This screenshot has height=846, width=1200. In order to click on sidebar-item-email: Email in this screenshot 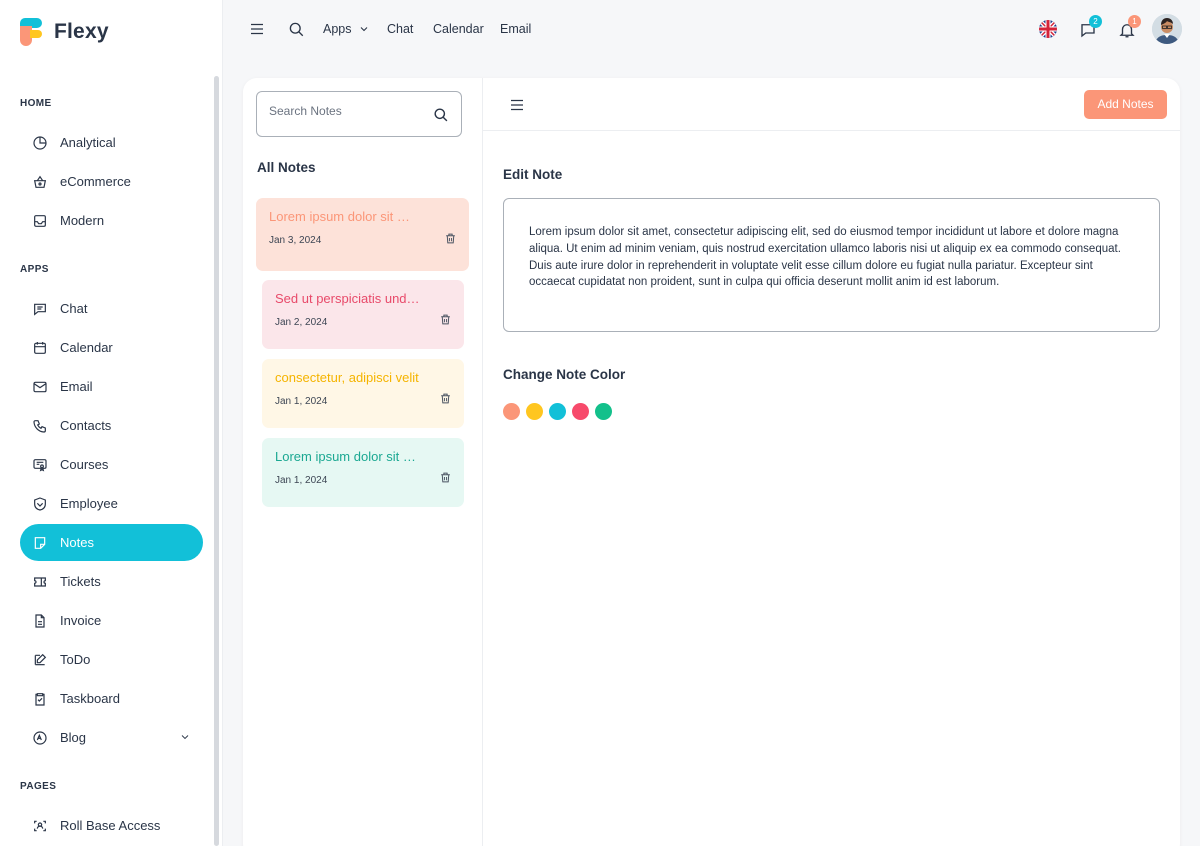, I will do `click(111, 386)`.